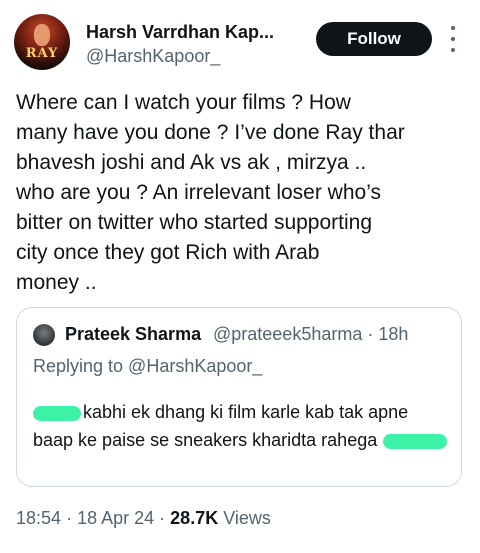 Image resolution: width=480 pixels, height=553 pixels. What do you see at coordinates (38, 518) in the screenshot?
I see `tweet-time: 18:54` at bounding box center [38, 518].